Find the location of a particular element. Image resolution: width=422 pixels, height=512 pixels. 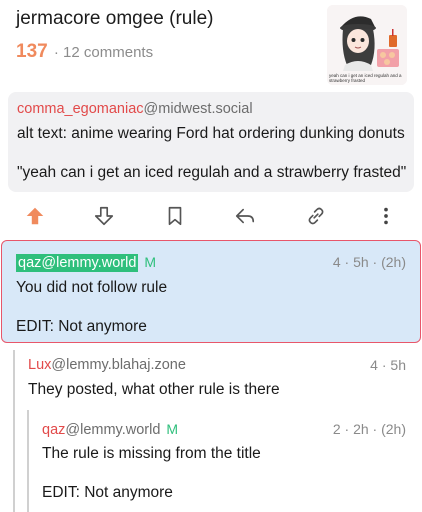

link-button is located at coordinates (316, 216).